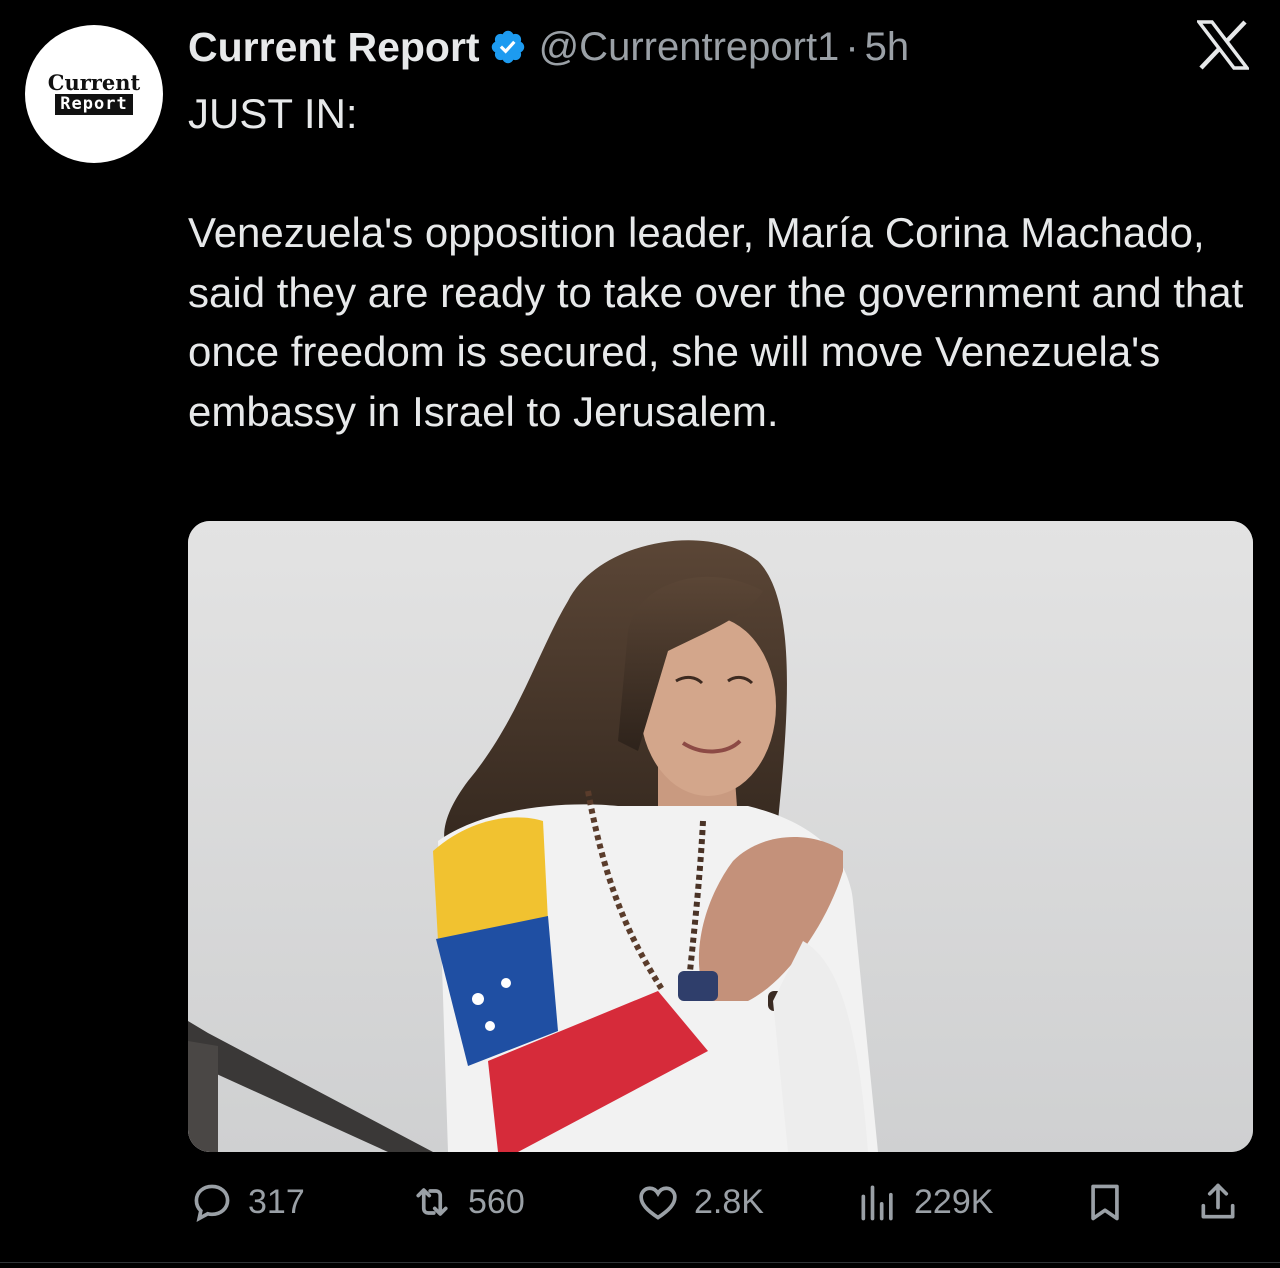  What do you see at coordinates (334, 47) in the screenshot?
I see `author-display-name: Current Report` at bounding box center [334, 47].